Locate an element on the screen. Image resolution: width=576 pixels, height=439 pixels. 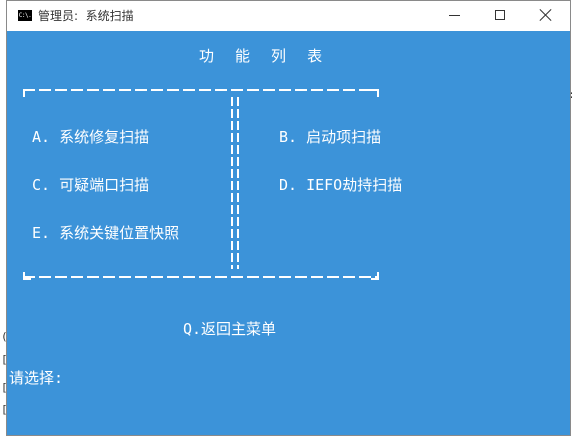
maximize-icon is located at coordinates (500, 15).